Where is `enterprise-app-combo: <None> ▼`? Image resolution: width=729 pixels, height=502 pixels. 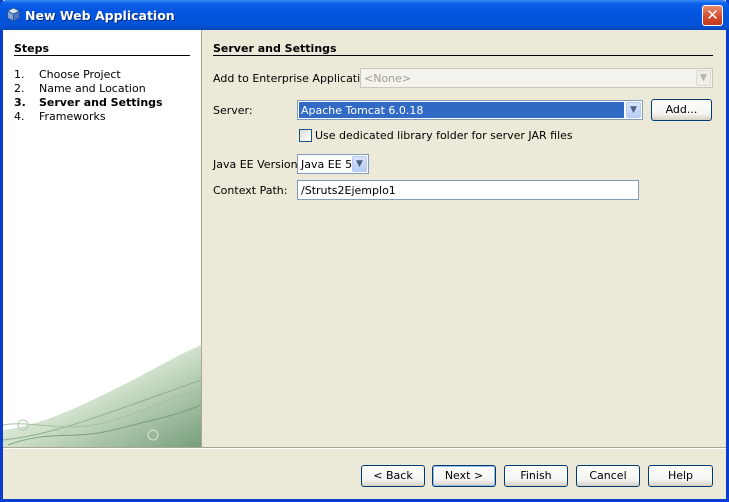
enterprise-app-combo: <None> ▼ is located at coordinates (536, 78).